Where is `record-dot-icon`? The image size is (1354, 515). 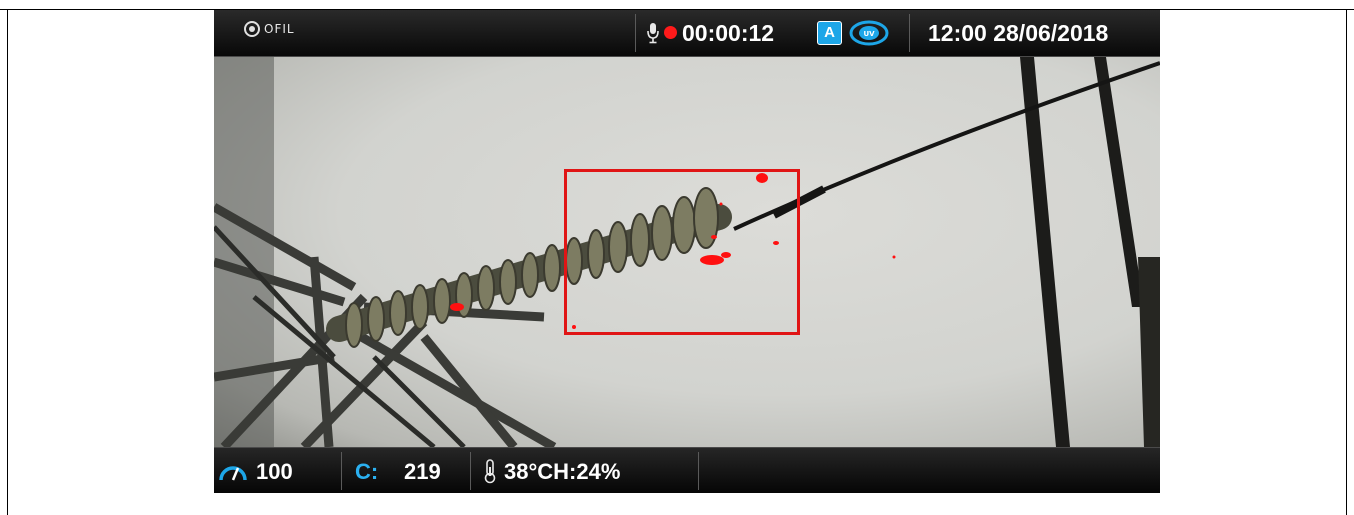
record-dot-icon is located at coordinates (670, 32).